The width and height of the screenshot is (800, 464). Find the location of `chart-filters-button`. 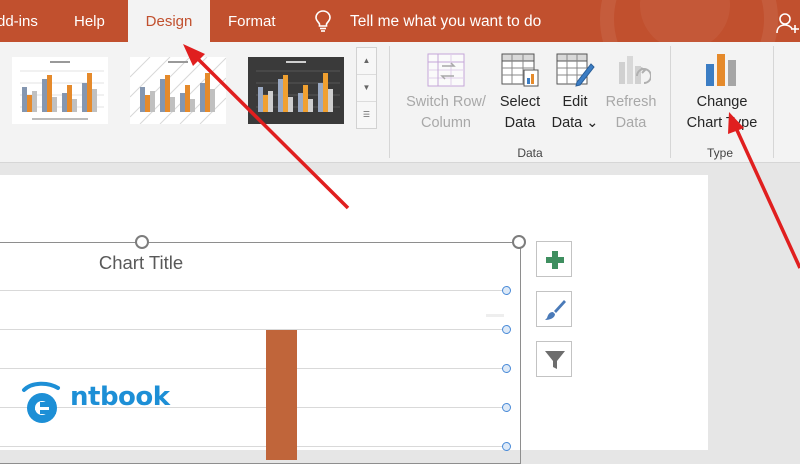

chart-filters-button is located at coordinates (554, 359).